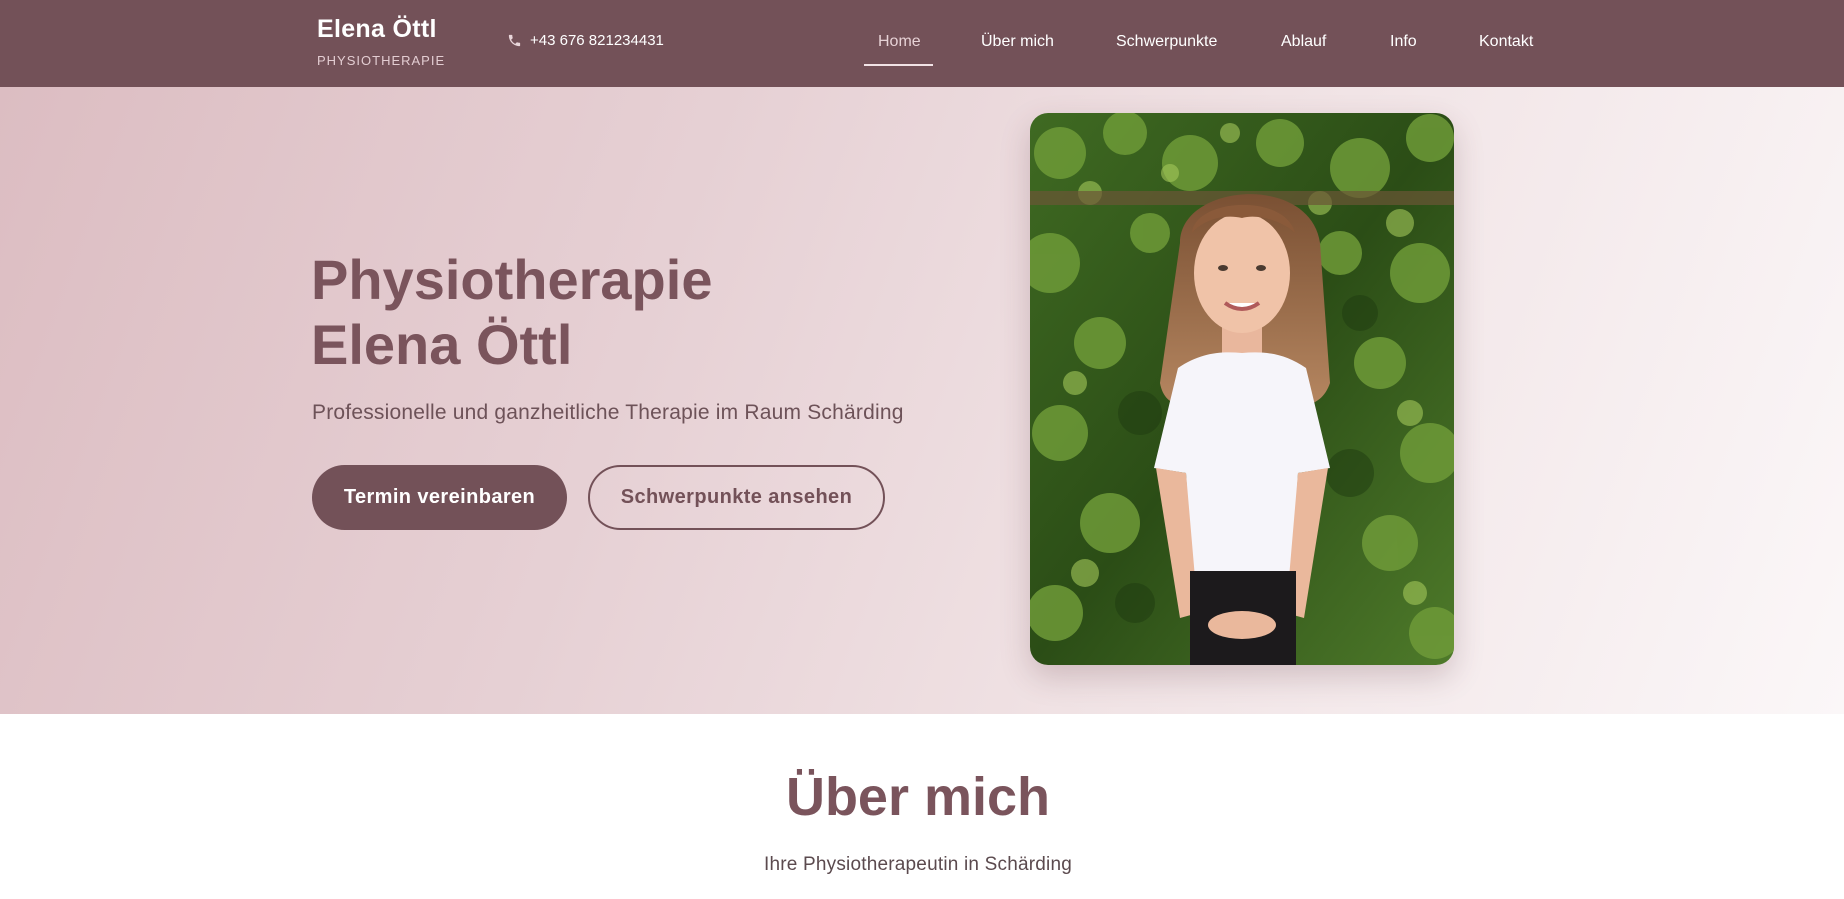 The height and width of the screenshot is (899, 1844). Describe the element at coordinates (511, 312) in the screenshot. I see `hero-title: Physiotherapie Elena Öttl` at that location.